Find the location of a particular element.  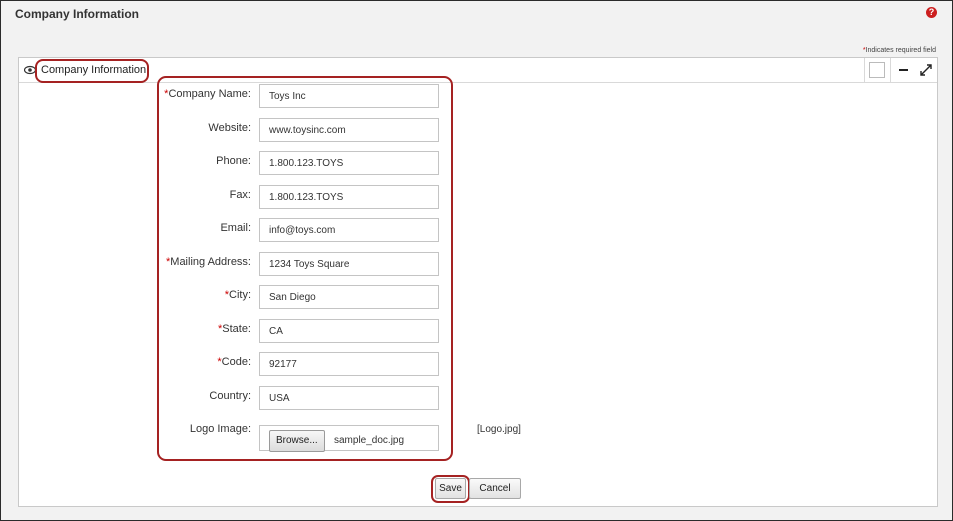

logo-file-input: Browse... sample_doc.jpg is located at coordinates (349, 438).